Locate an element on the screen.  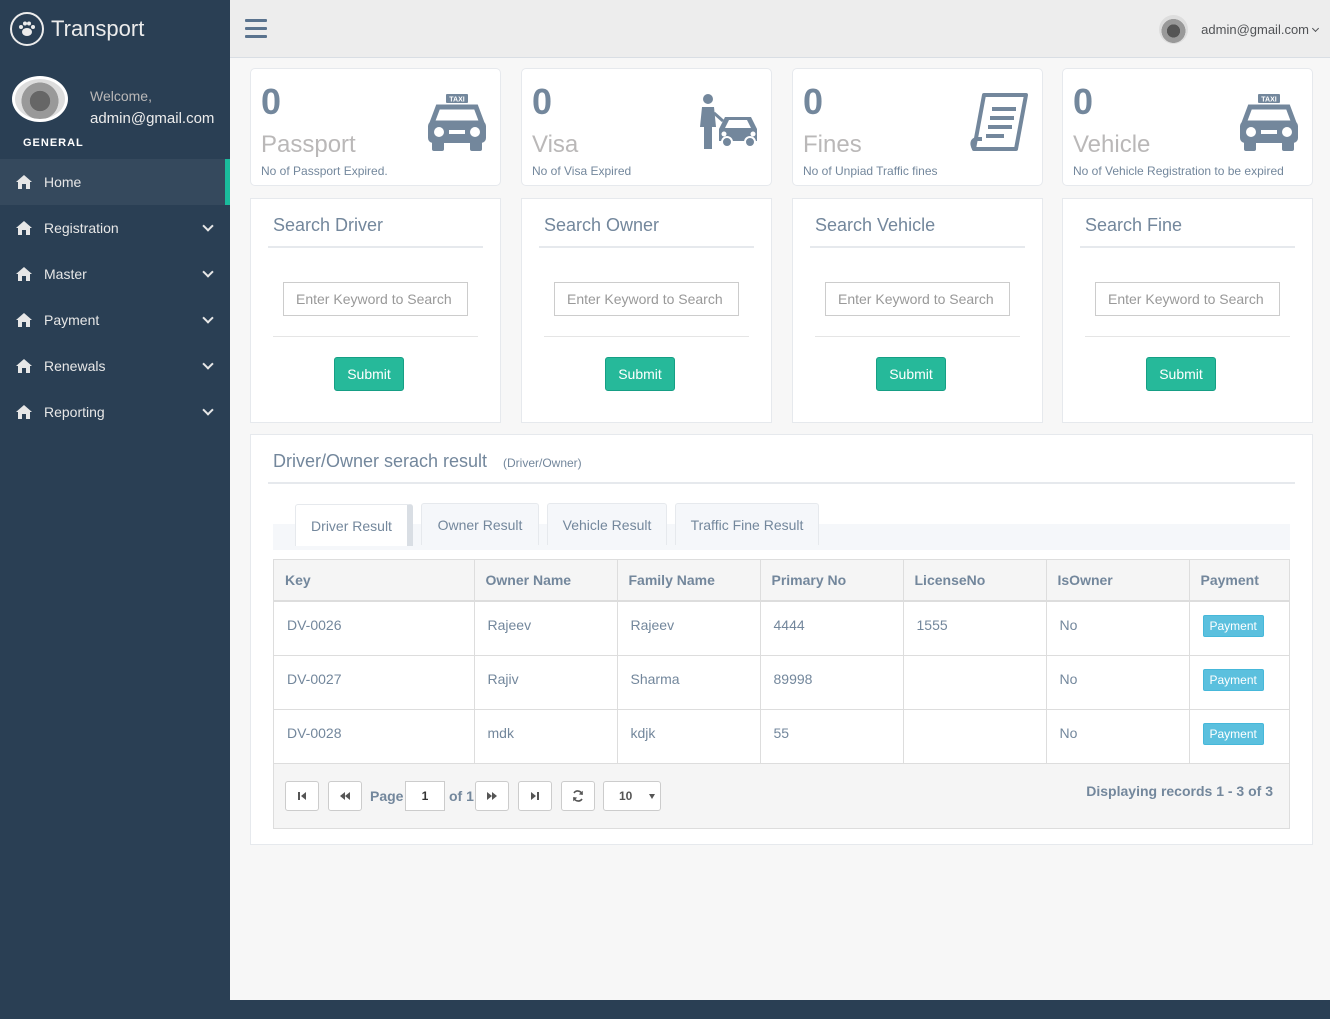
column-header: IsOwner is located at coordinates (1118, 581).